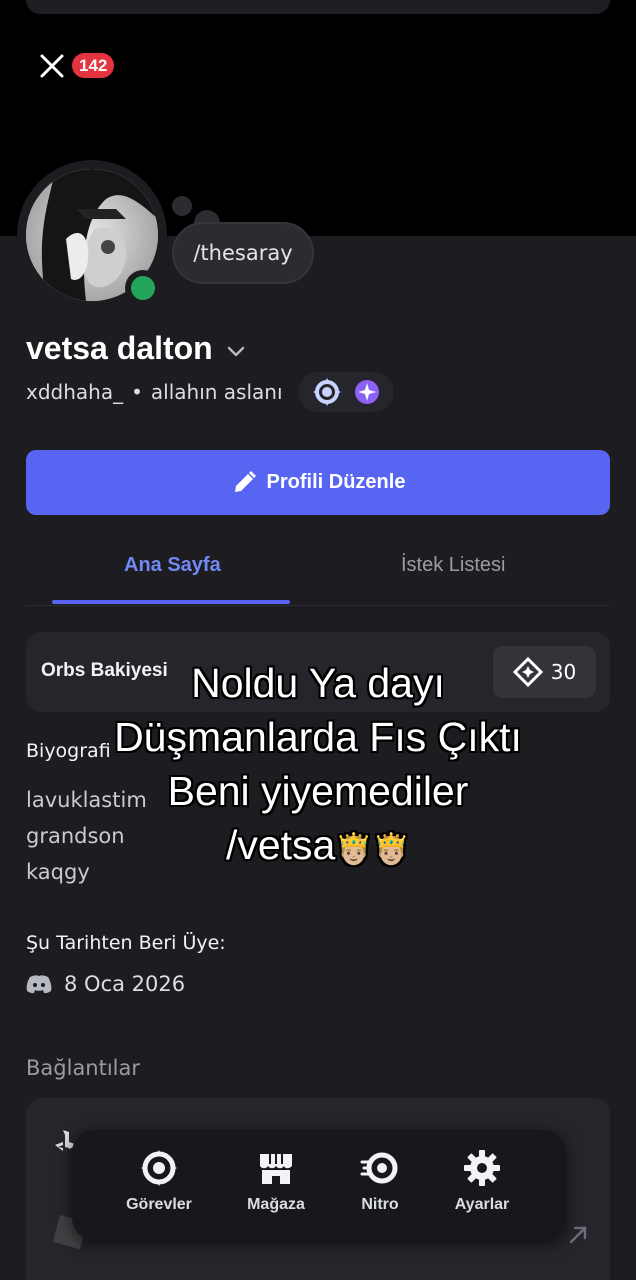 This screenshot has width=636, height=1280. What do you see at coordinates (159, 1204) in the screenshot?
I see `nav-label: Görevler` at bounding box center [159, 1204].